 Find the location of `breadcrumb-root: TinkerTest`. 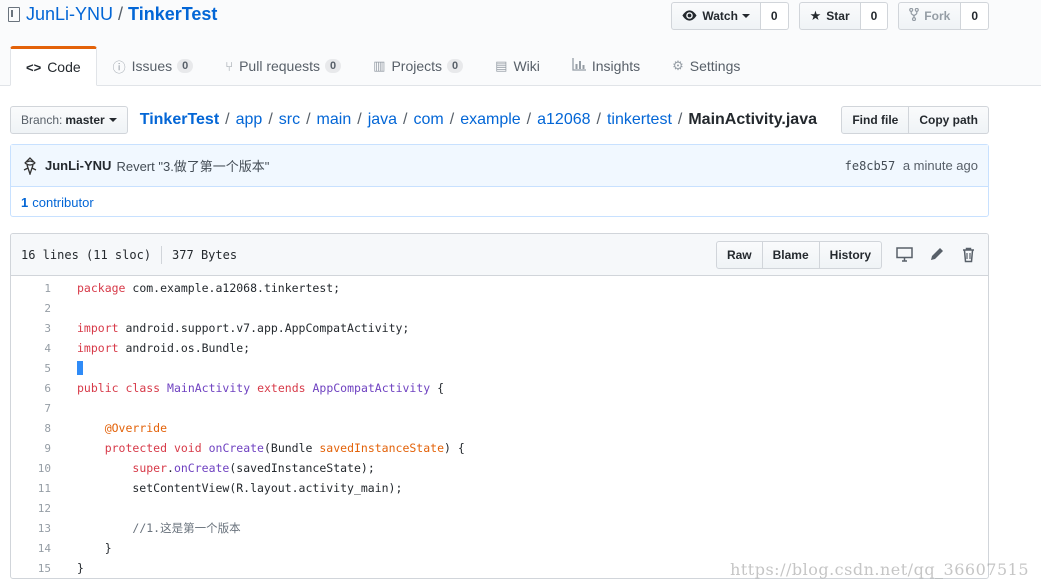

breadcrumb-root: TinkerTest is located at coordinates (179, 120).